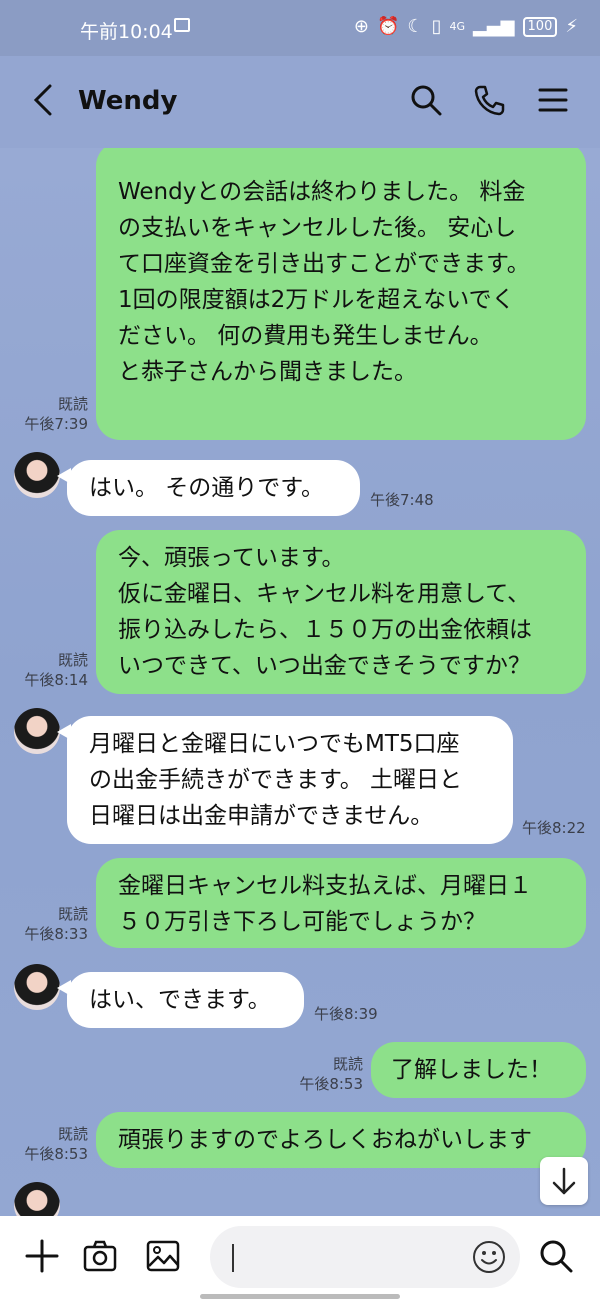  I want to click on plus-icon, so click(42, 1256).